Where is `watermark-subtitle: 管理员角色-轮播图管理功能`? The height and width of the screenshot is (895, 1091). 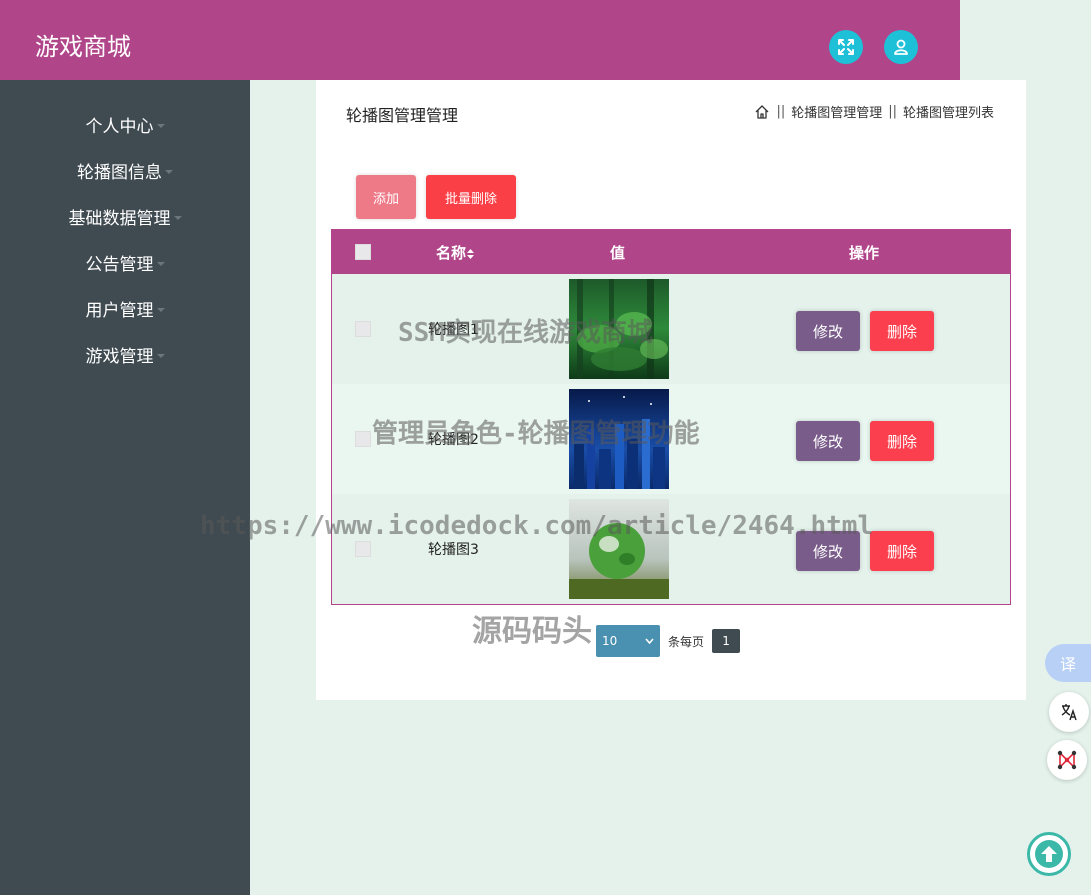 watermark-subtitle: 管理员角色-轮播图管理功能 is located at coordinates (536, 434).